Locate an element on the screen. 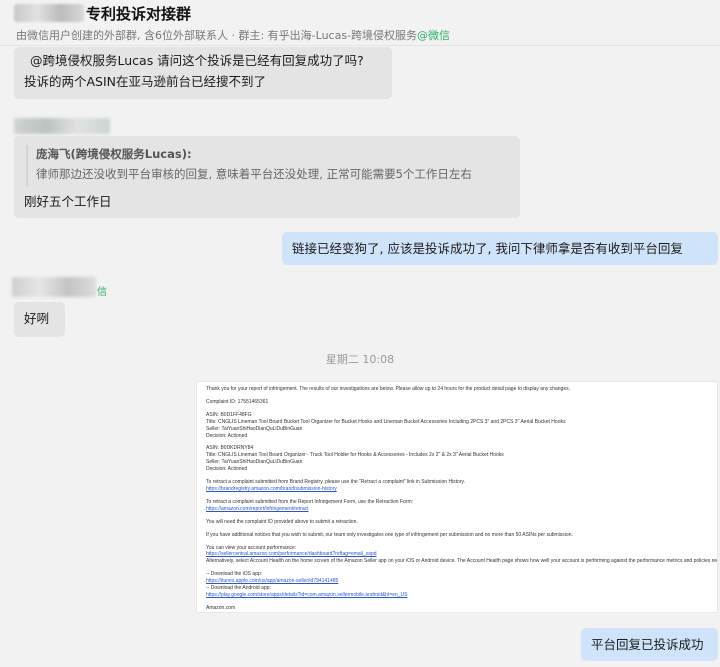 Image resolution: width=720 pixels, height=667 pixels. document-line: ASIN: B0DKDRNY84 is located at coordinates (230, 448).